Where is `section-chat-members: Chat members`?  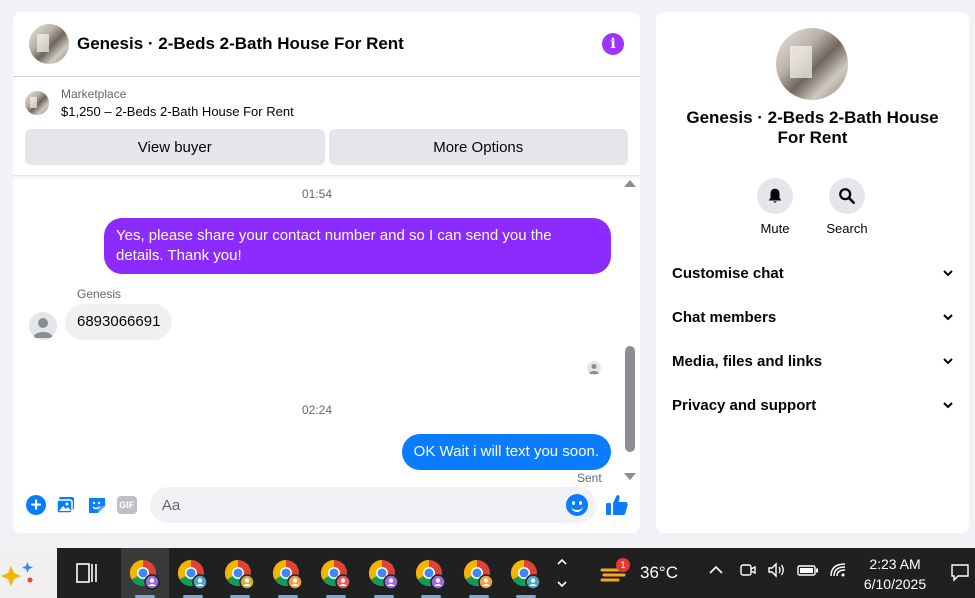 section-chat-members: Chat members is located at coordinates (813, 317).